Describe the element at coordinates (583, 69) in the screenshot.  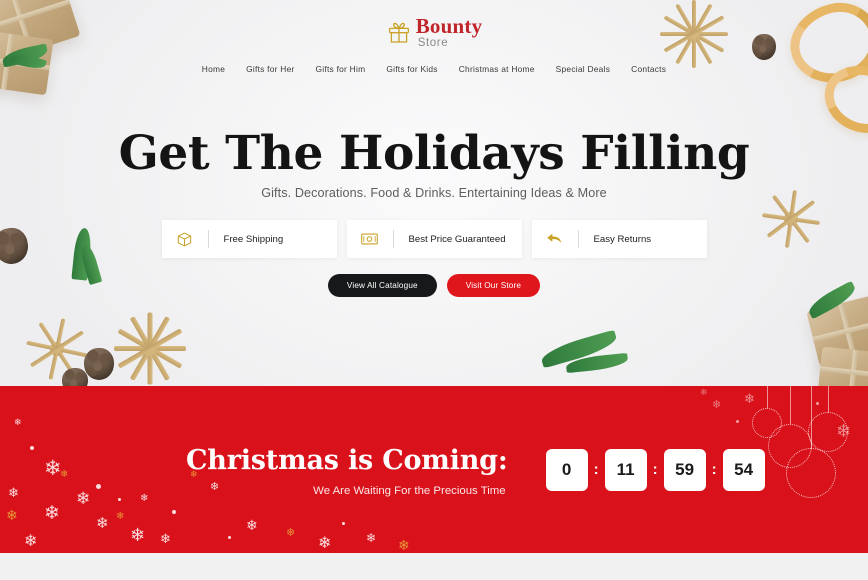
I see `nav-item-special-deals: Special Deals` at that location.